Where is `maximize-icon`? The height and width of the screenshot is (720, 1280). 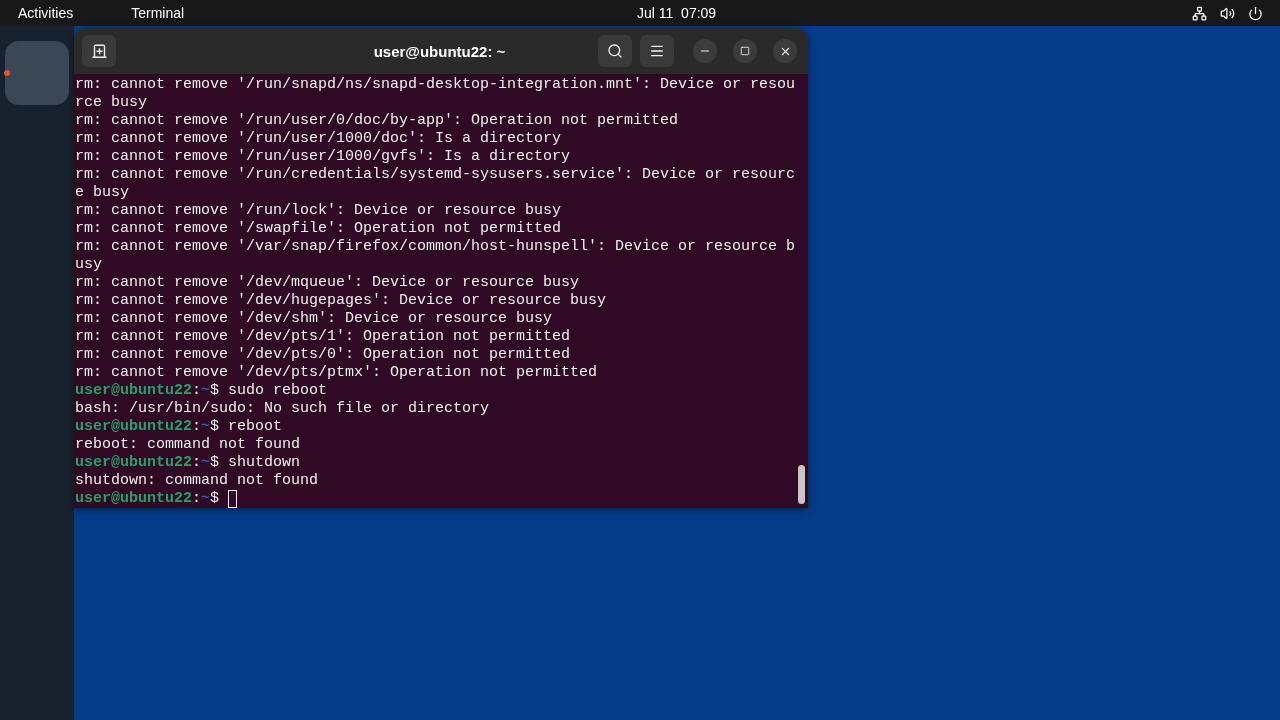 maximize-icon is located at coordinates (745, 51).